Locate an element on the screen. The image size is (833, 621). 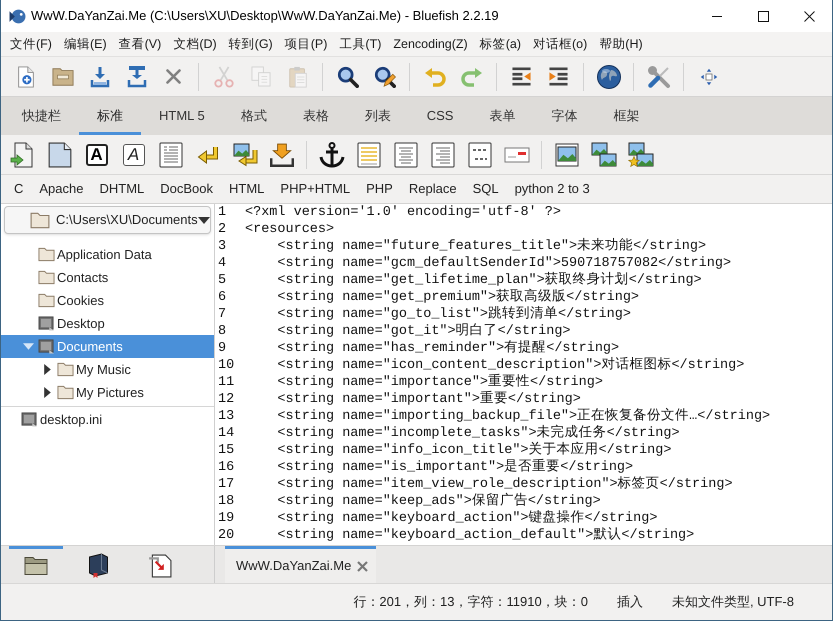
bold-letter-icon: A is located at coordinates (97, 155).